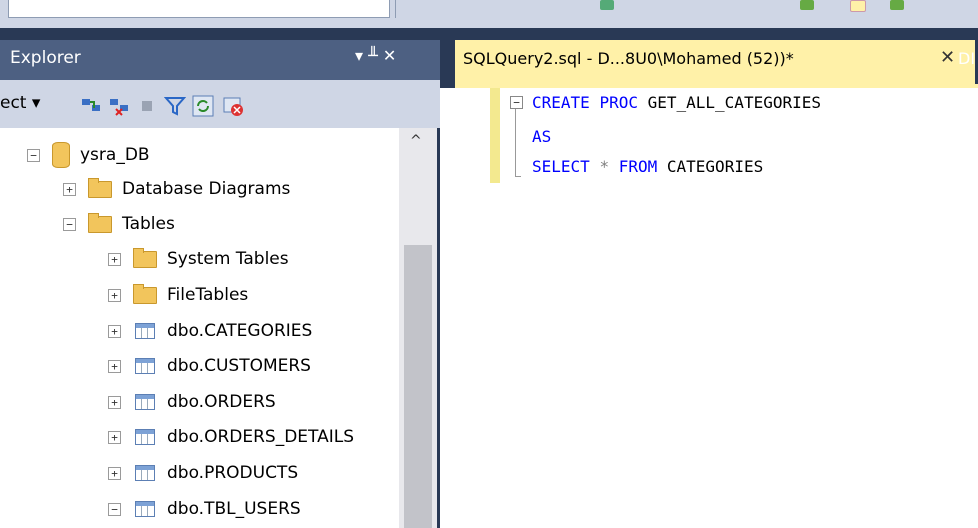 The height and width of the screenshot is (528, 978). I want to click on code-keyword: PROC, so click(618, 102).